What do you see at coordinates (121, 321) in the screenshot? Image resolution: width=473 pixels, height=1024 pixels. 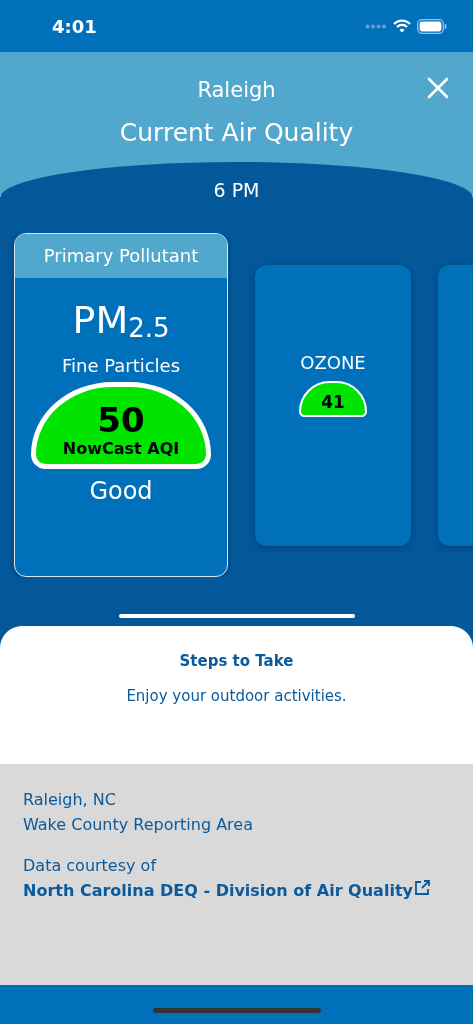 I see `pollutant-name: PM$_{2.5}$` at bounding box center [121, 321].